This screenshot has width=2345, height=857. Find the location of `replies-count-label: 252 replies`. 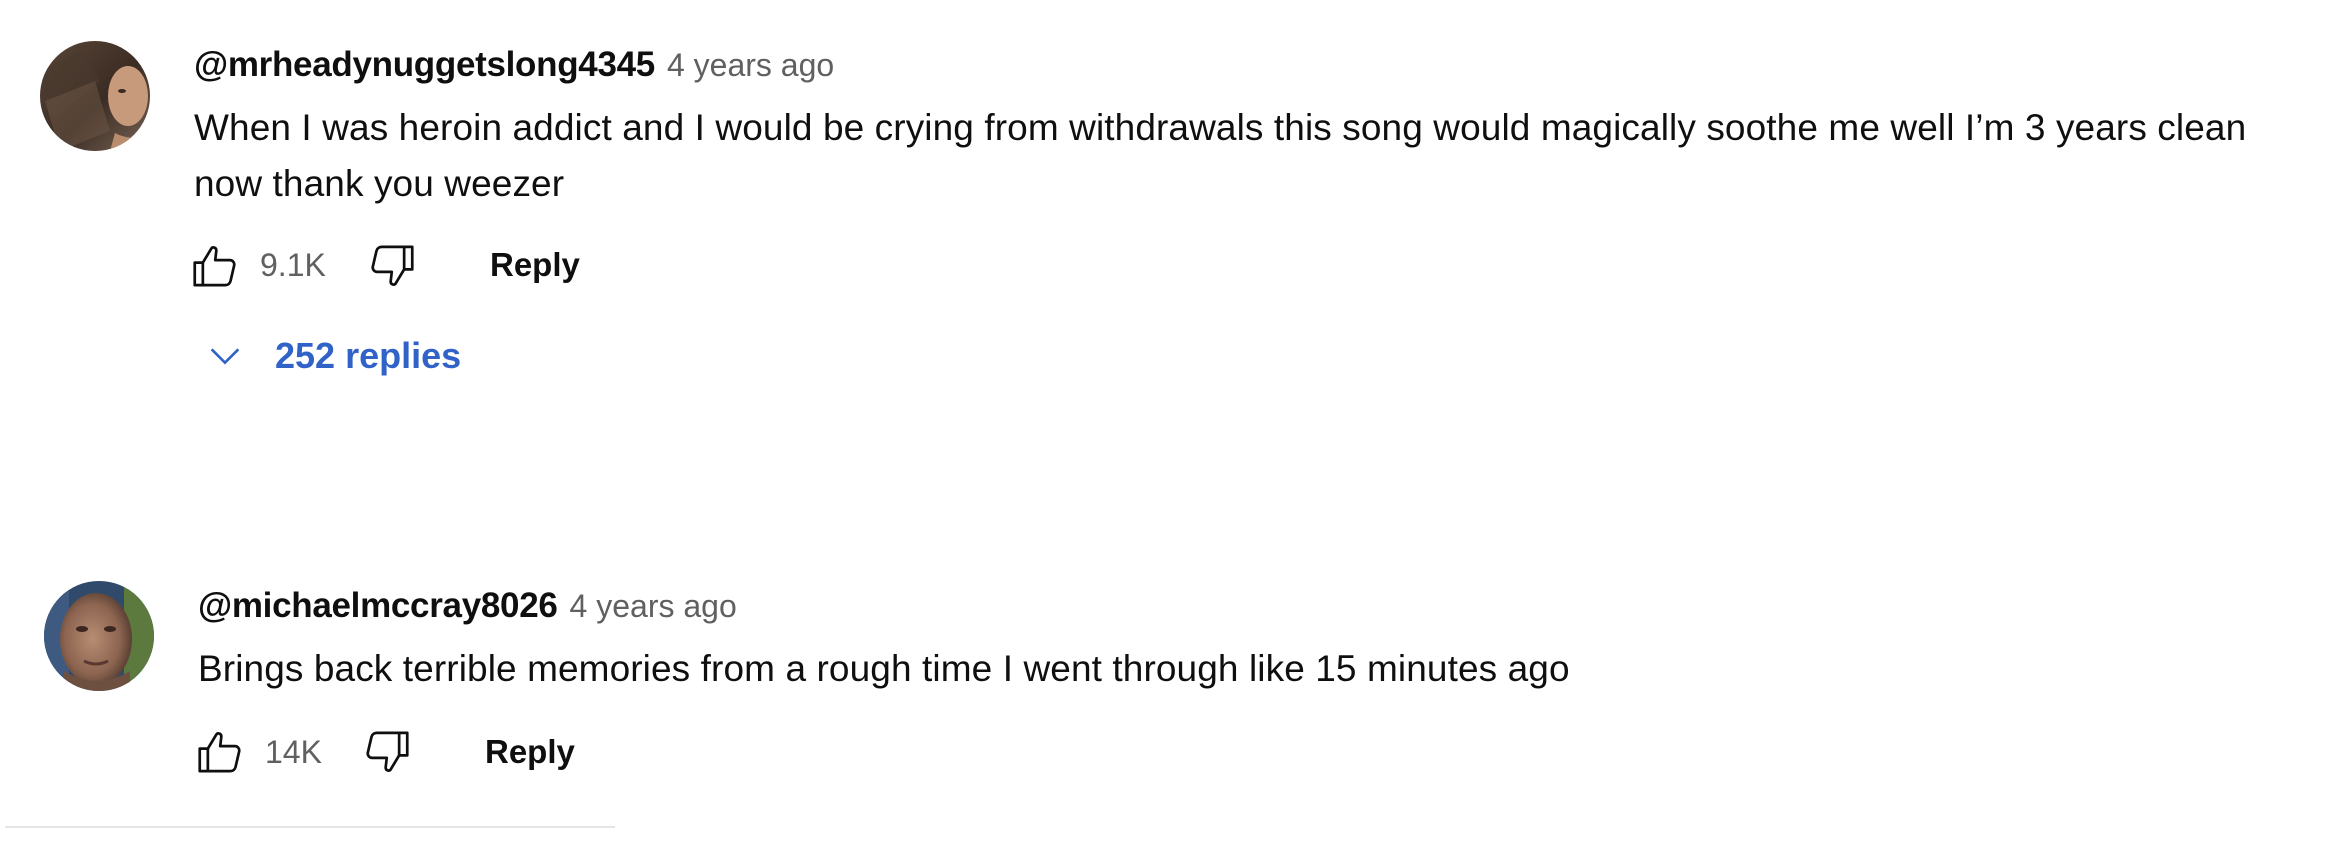

replies-count-label: 252 replies is located at coordinates (368, 355).